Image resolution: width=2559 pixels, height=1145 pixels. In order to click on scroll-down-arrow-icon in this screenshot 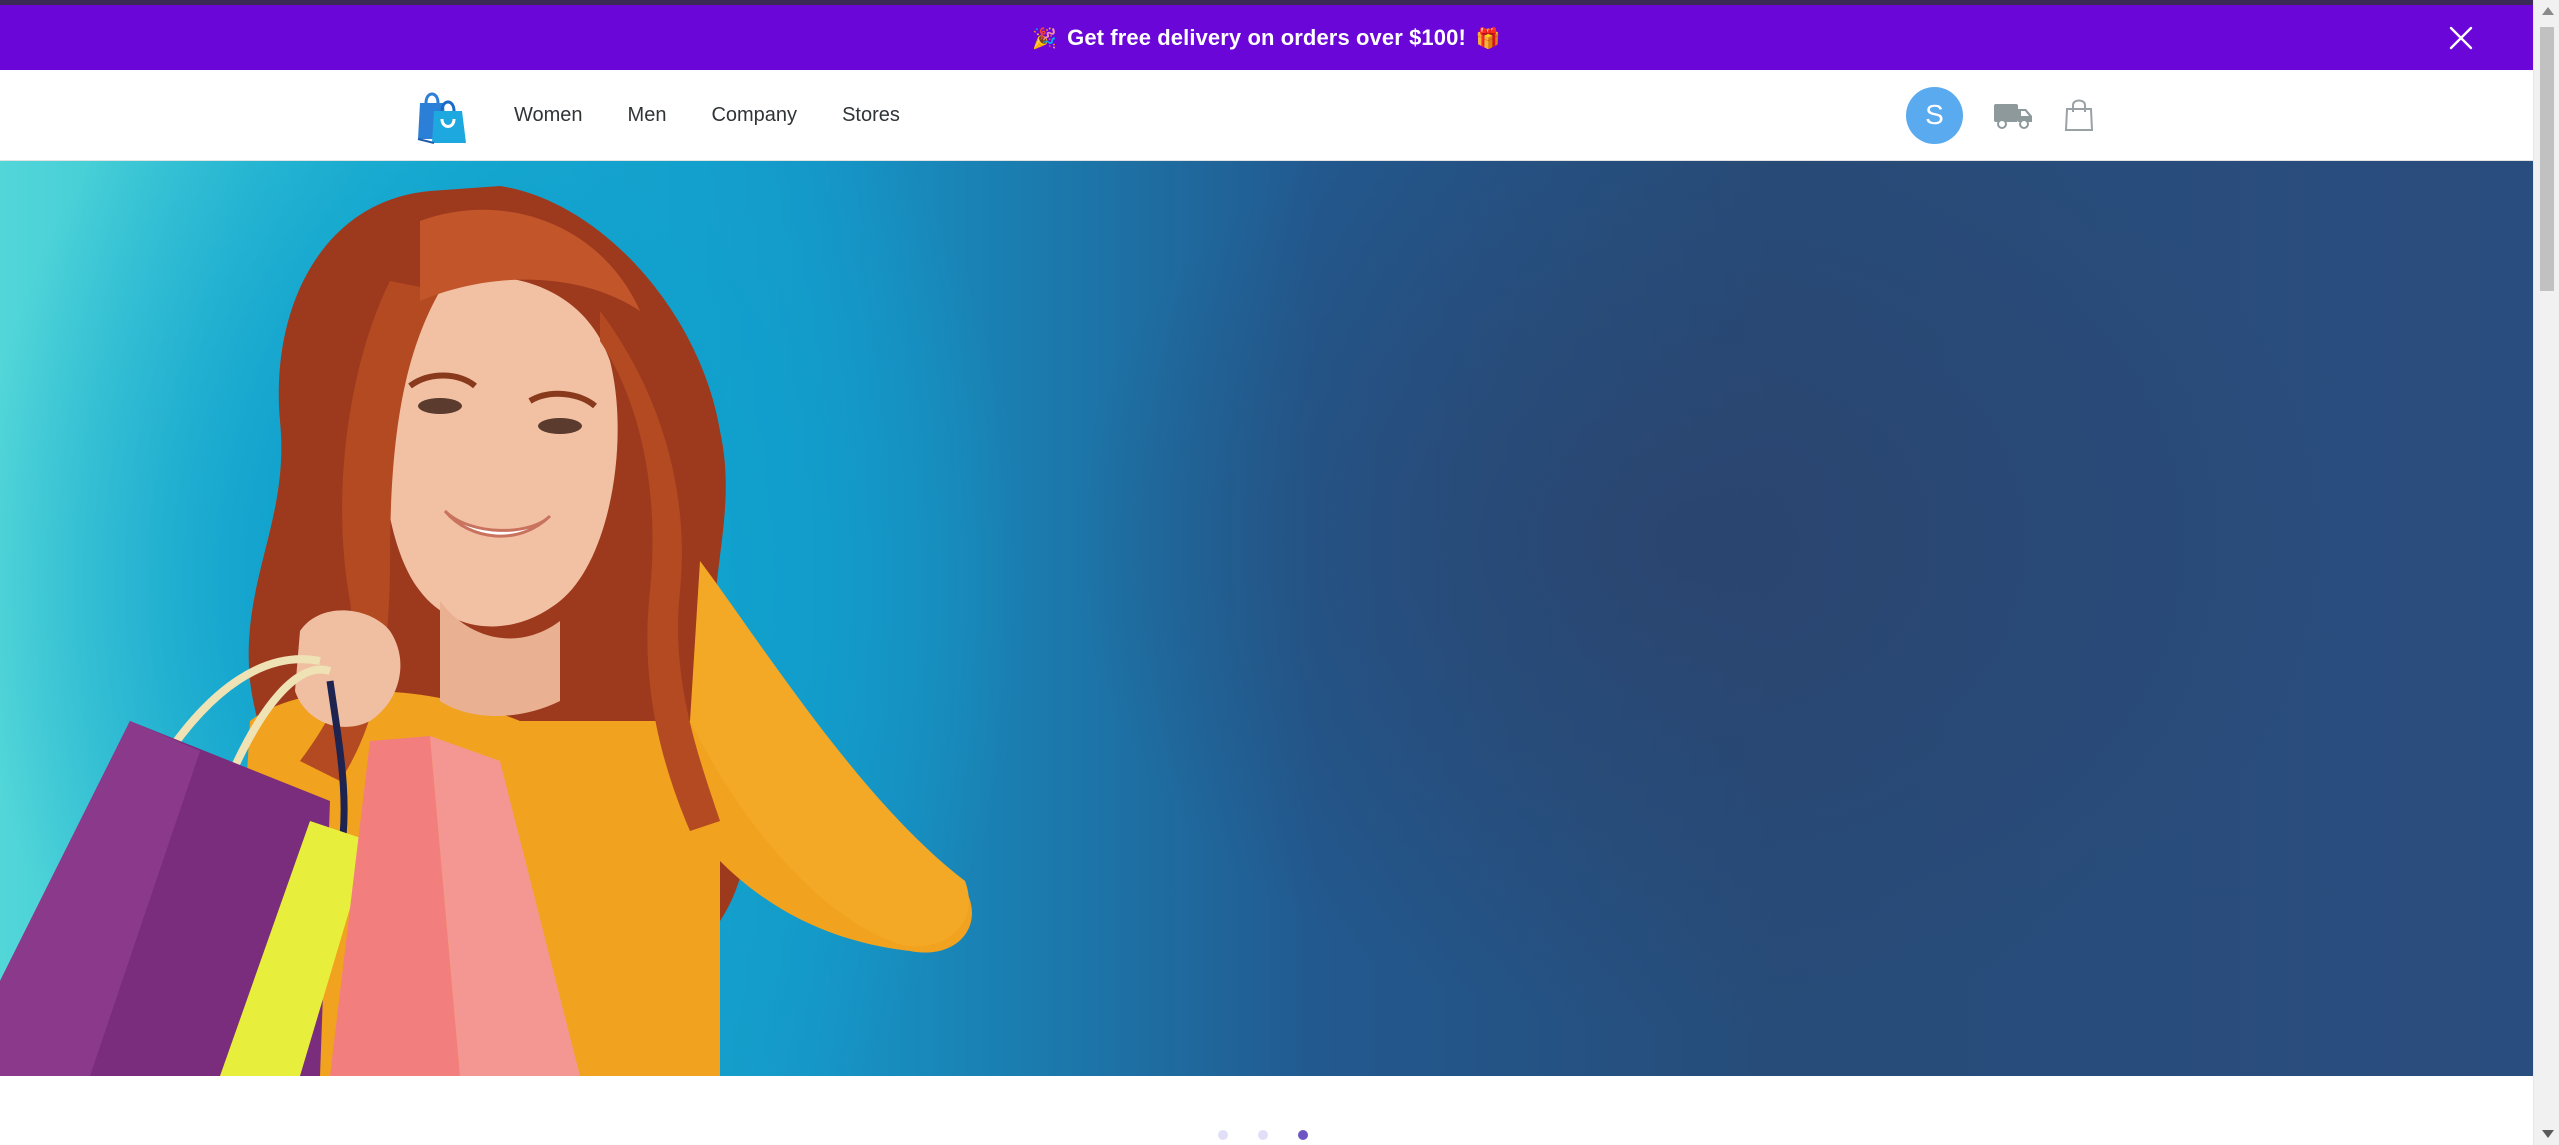, I will do `click(2548, 1134)`.